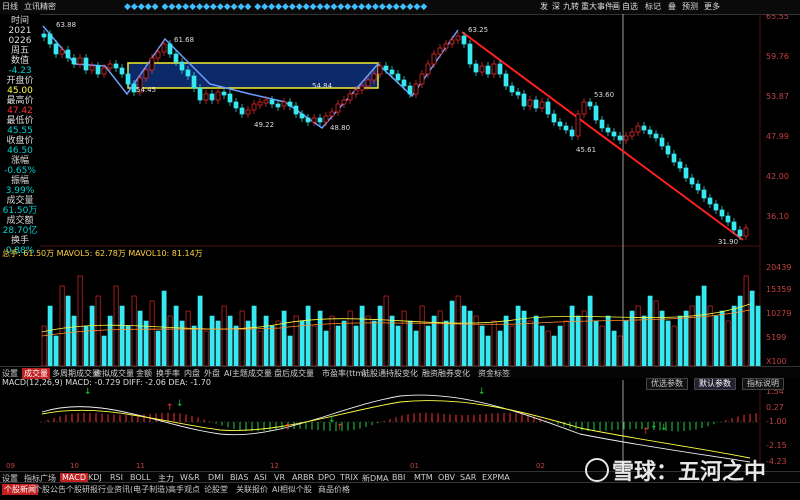 This screenshot has width=800, height=500. What do you see at coordinates (586, 150) in the screenshot?
I see `price-annotation: 45.61` at bounding box center [586, 150].